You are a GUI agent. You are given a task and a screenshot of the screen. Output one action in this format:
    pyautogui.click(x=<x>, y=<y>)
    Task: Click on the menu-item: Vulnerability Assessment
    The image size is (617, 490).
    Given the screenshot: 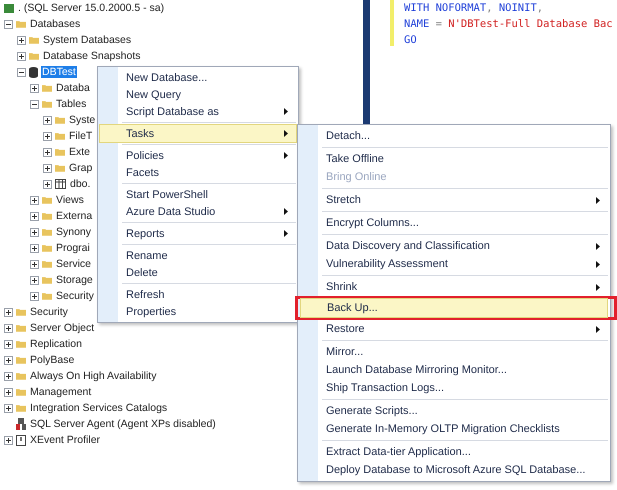 What is the action you would take?
    pyautogui.click(x=454, y=264)
    